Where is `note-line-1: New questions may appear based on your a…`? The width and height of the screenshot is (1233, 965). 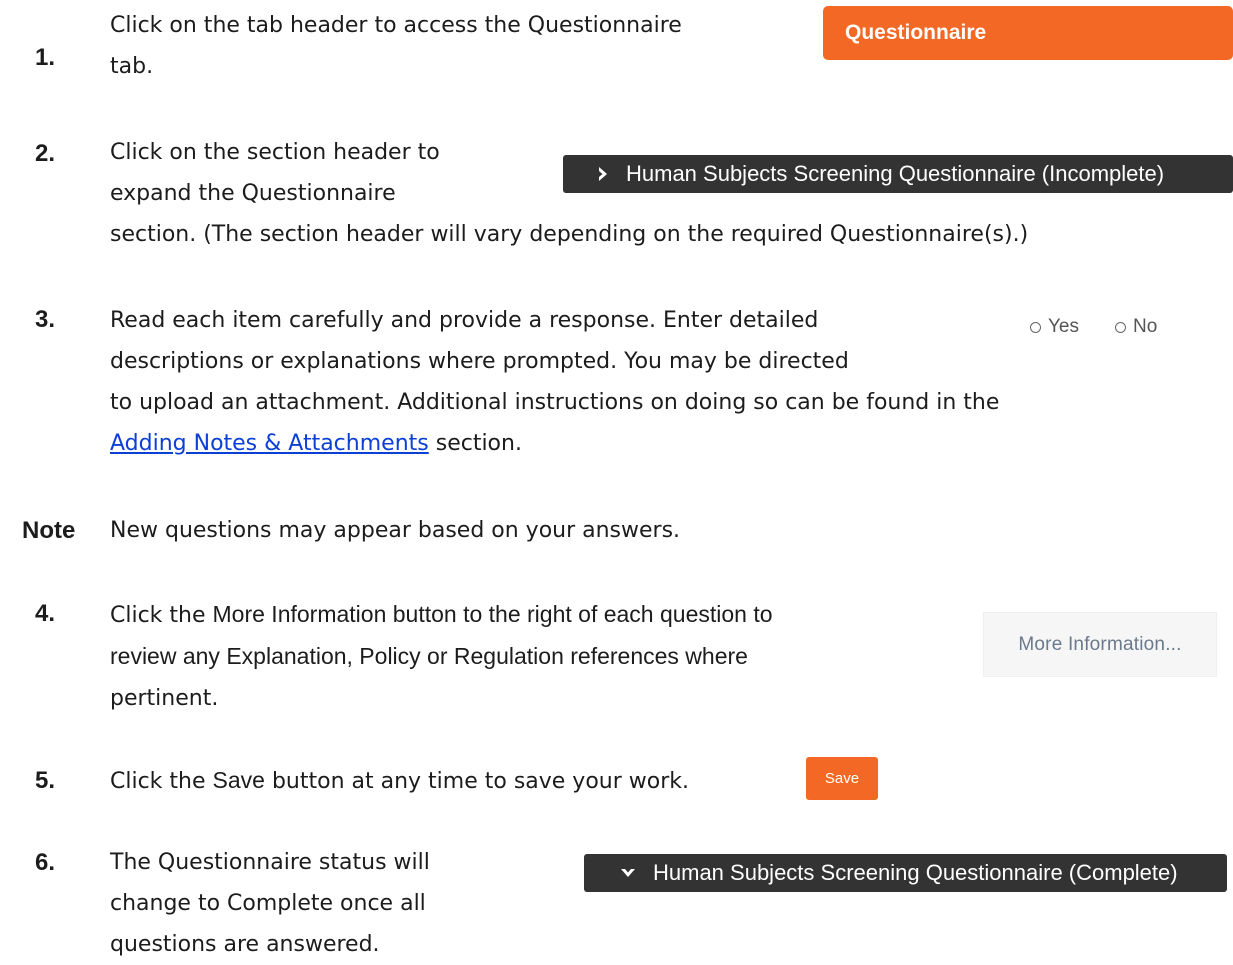 note-line-1: New questions may appear based on your a… is located at coordinates (395, 530).